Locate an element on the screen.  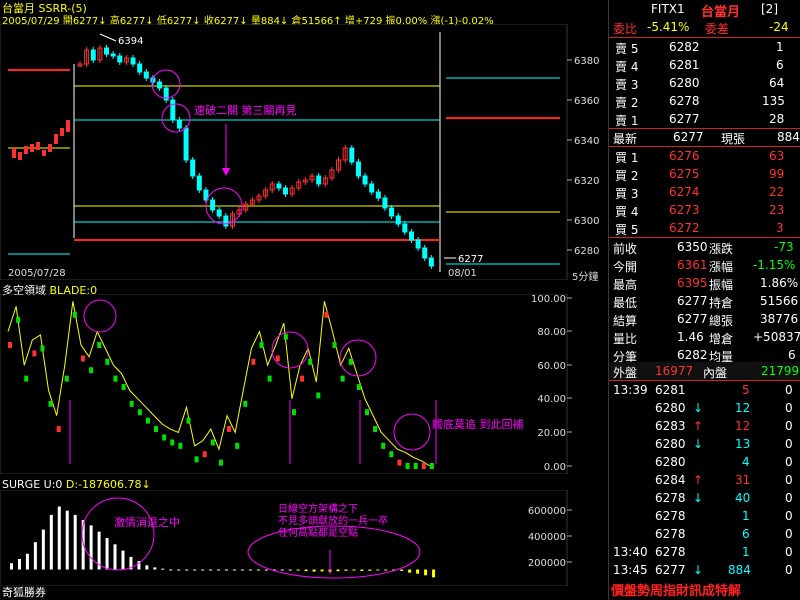
diff-label: 委差 is located at coordinates (717, 29).